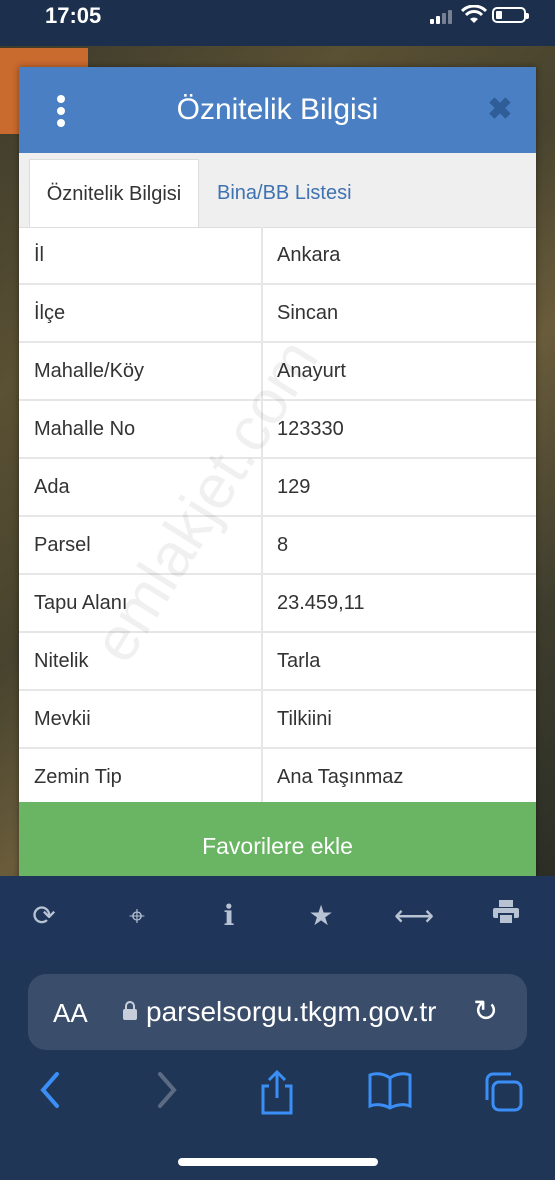  Describe the element at coordinates (49, 1090) in the screenshot. I see `chevron-left-icon` at that location.